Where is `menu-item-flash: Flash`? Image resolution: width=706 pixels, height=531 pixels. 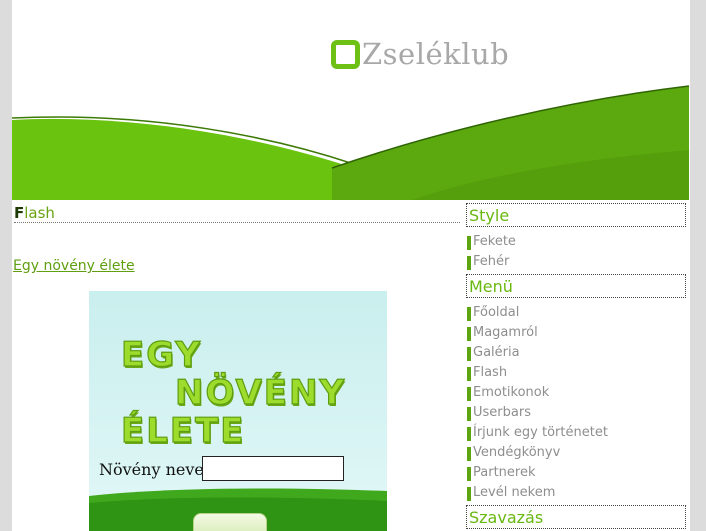 menu-item-flash: Flash is located at coordinates (576, 373).